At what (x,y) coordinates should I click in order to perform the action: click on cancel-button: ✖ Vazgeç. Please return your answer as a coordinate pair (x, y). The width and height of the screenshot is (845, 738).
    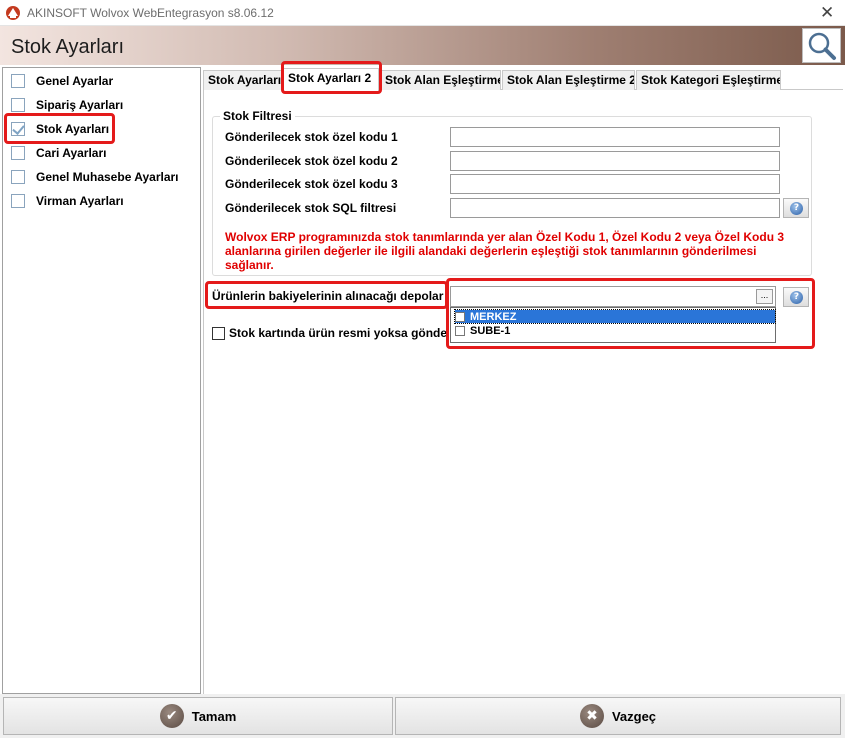
    Looking at the image, I should click on (618, 716).